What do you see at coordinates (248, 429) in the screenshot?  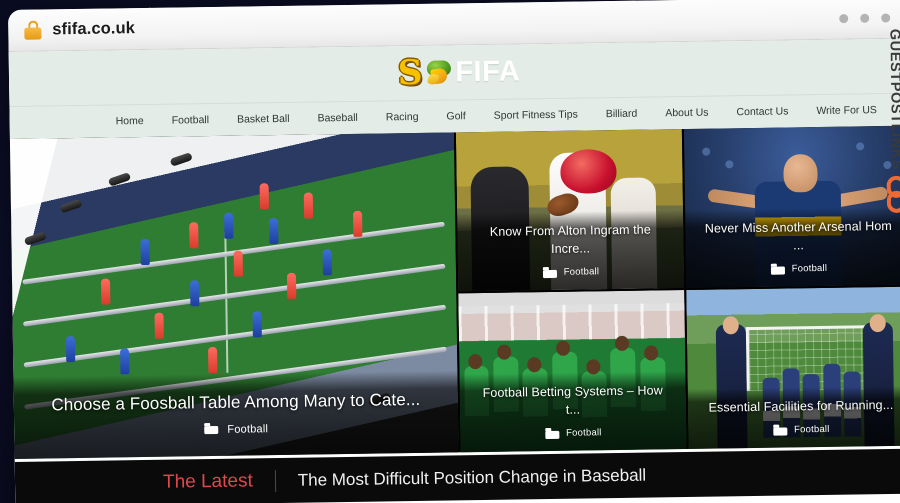 I see `hero-category-label: Football` at bounding box center [248, 429].